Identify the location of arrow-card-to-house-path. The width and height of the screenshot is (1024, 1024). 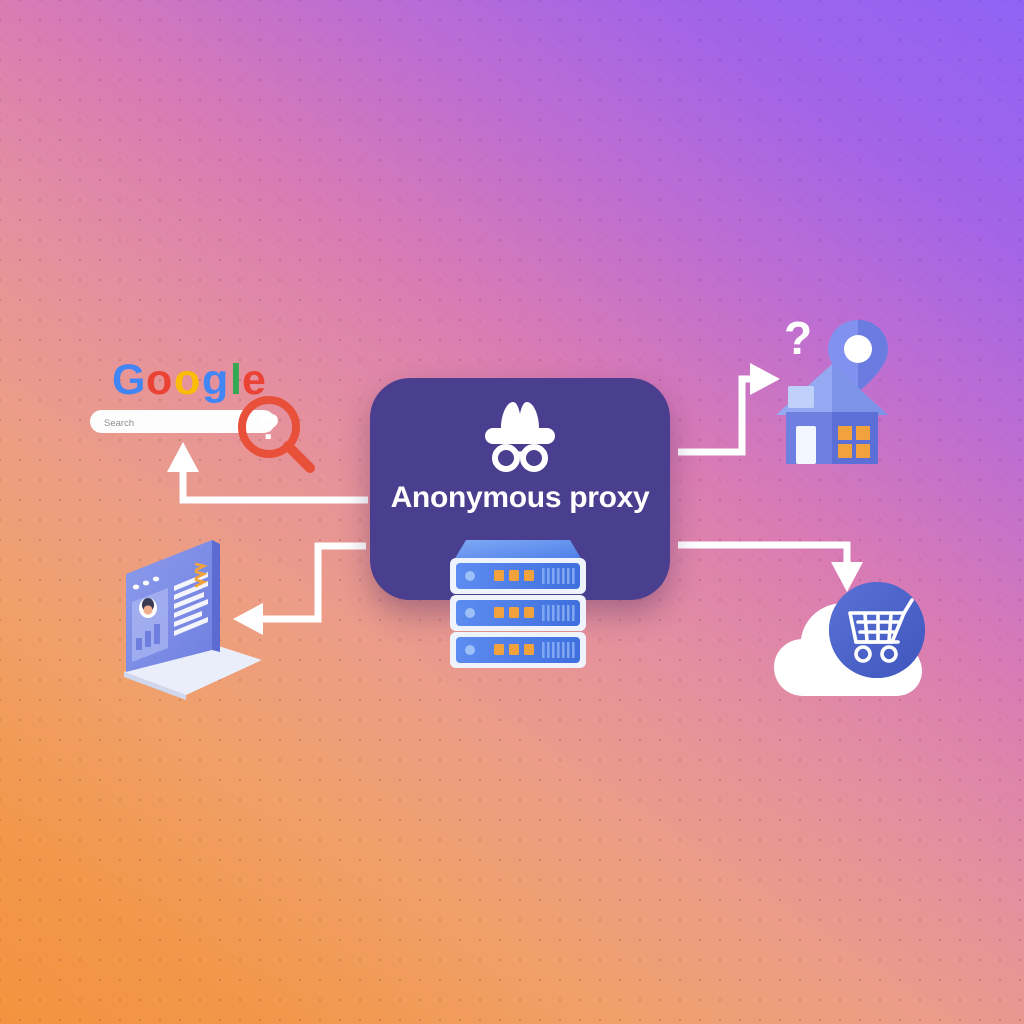
(717, 415).